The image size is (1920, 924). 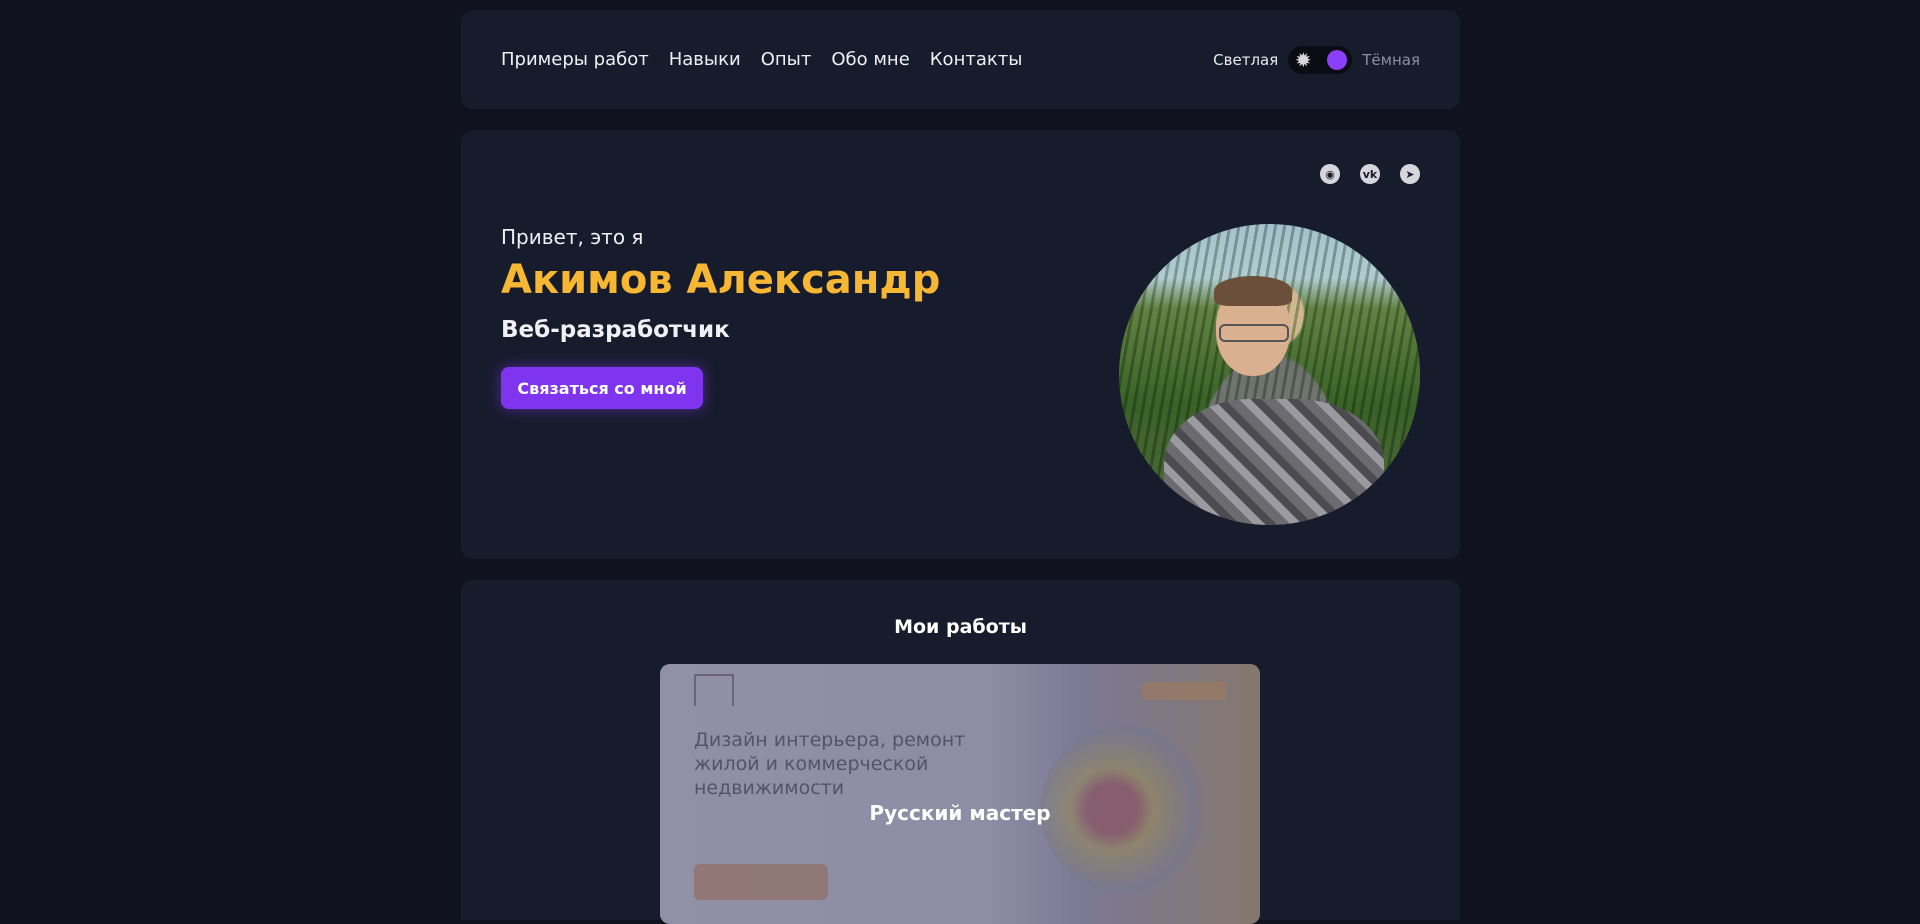 What do you see at coordinates (1391, 59) in the screenshot?
I see `theme-dark-label: Тёмная` at bounding box center [1391, 59].